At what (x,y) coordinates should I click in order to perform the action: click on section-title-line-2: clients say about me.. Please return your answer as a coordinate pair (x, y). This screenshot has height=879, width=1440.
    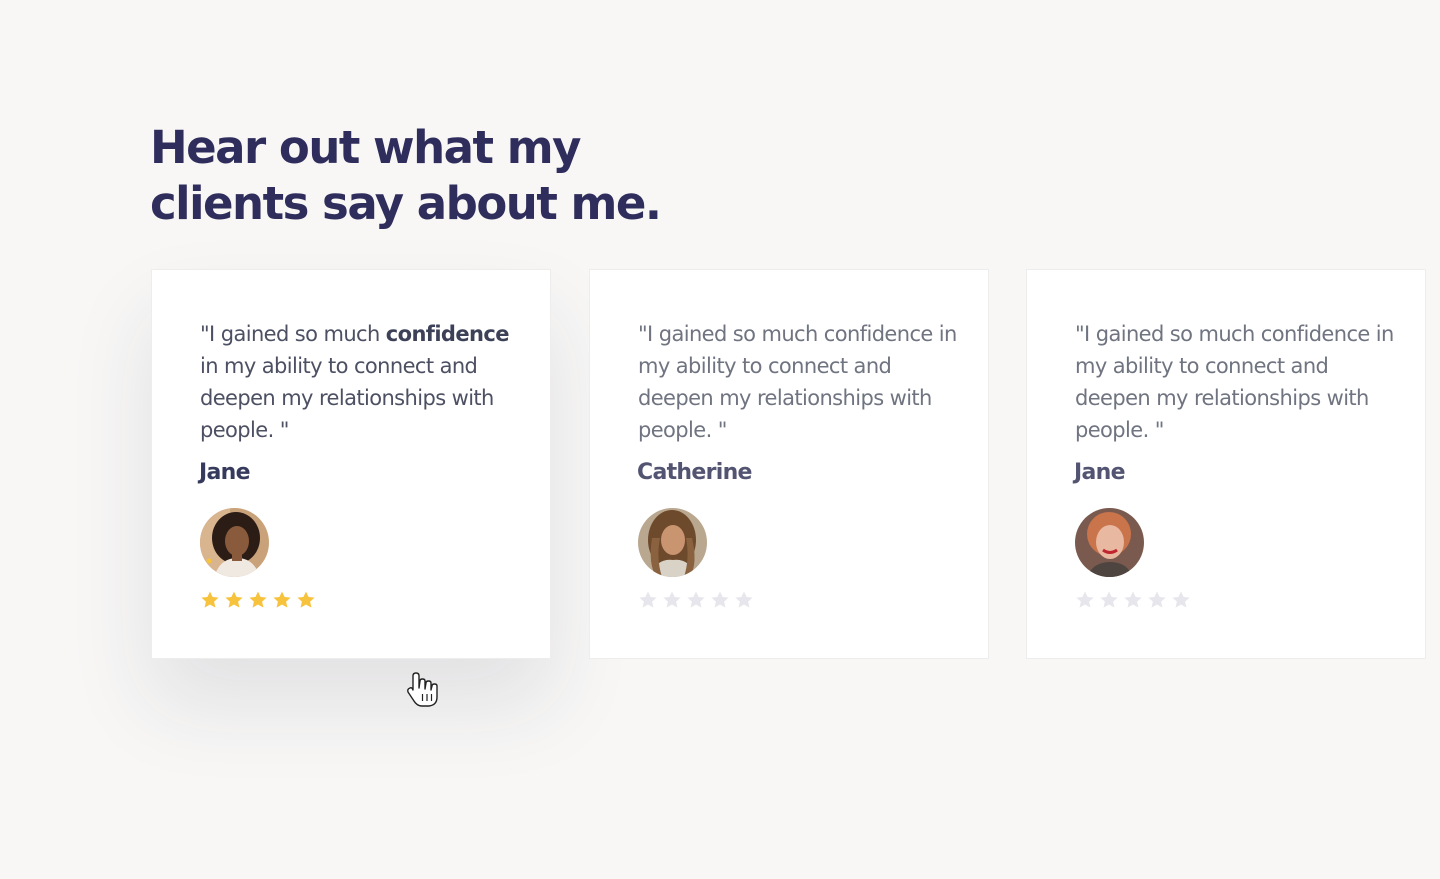
    Looking at the image, I should click on (406, 203).